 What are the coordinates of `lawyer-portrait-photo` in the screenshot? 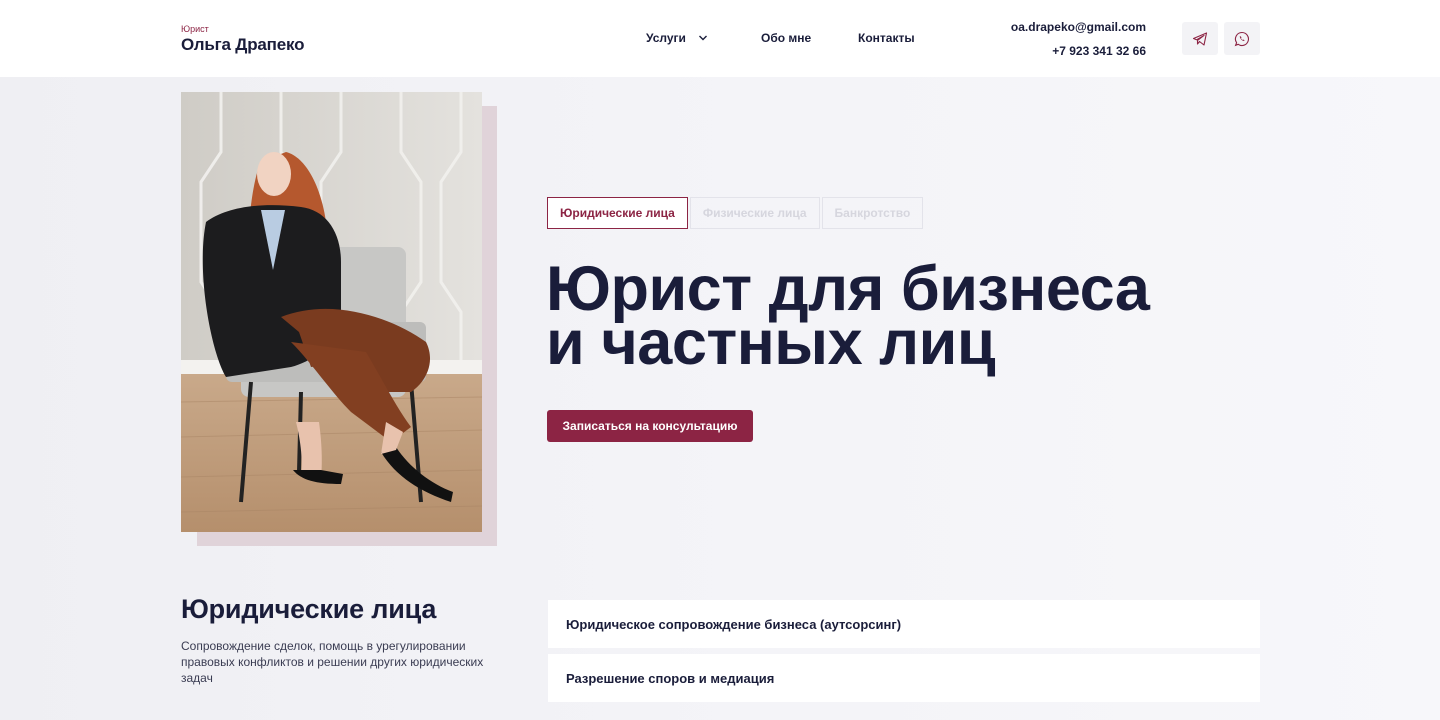 It's located at (331, 312).